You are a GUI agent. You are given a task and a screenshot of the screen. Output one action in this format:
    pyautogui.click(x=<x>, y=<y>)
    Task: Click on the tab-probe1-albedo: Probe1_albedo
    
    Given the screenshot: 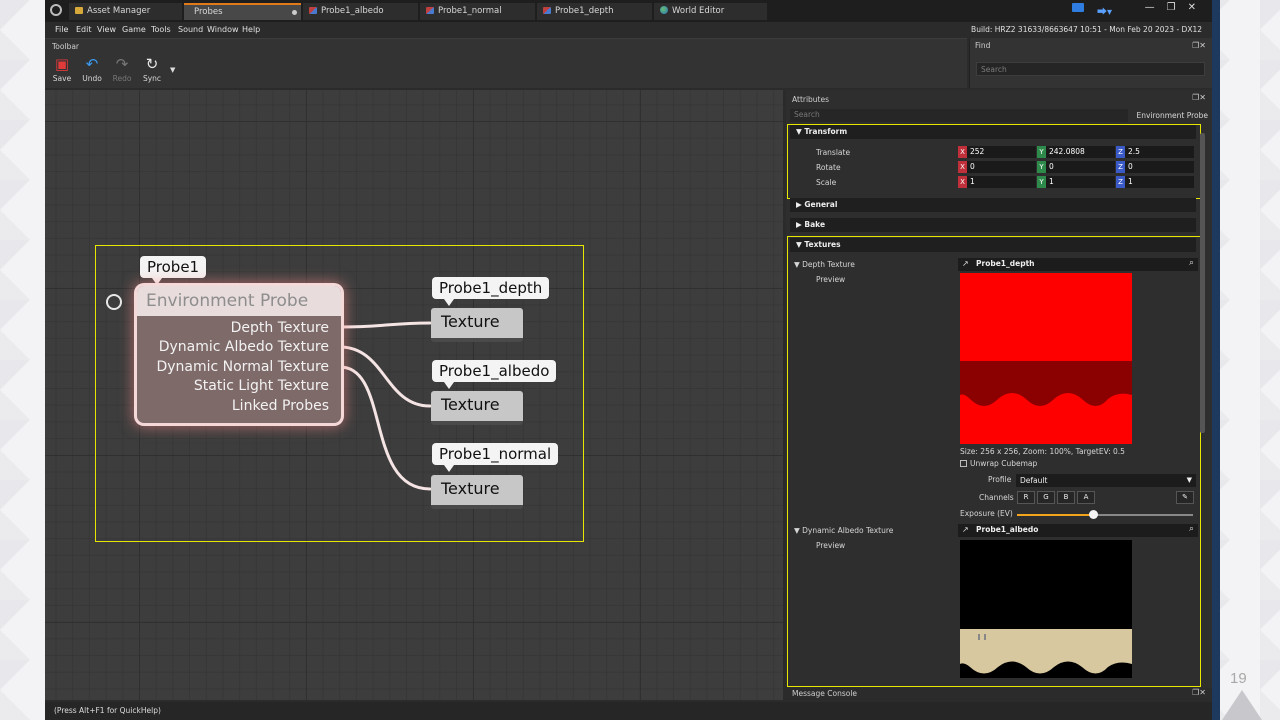 What is the action you would take?
    pyautogui.click(x=360, y=11)
    